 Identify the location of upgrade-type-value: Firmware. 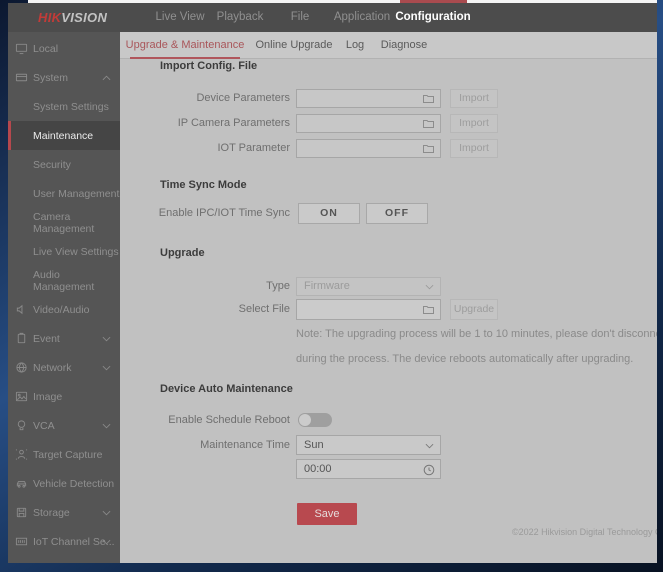
(327, 286).